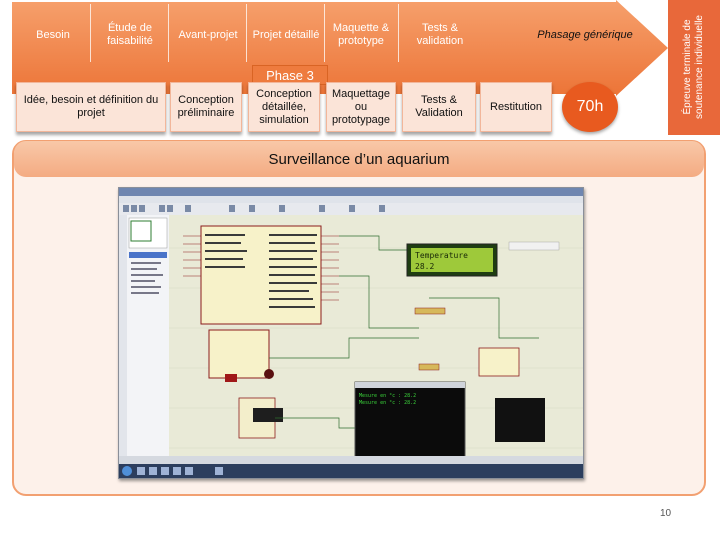 Image resolution: width=720 pixels, height=540 pixels. Describe the element at coordinates (387, 403) in the screenshot. I see `terminal-line-2: Mesure en °c : 28.2` at that location.